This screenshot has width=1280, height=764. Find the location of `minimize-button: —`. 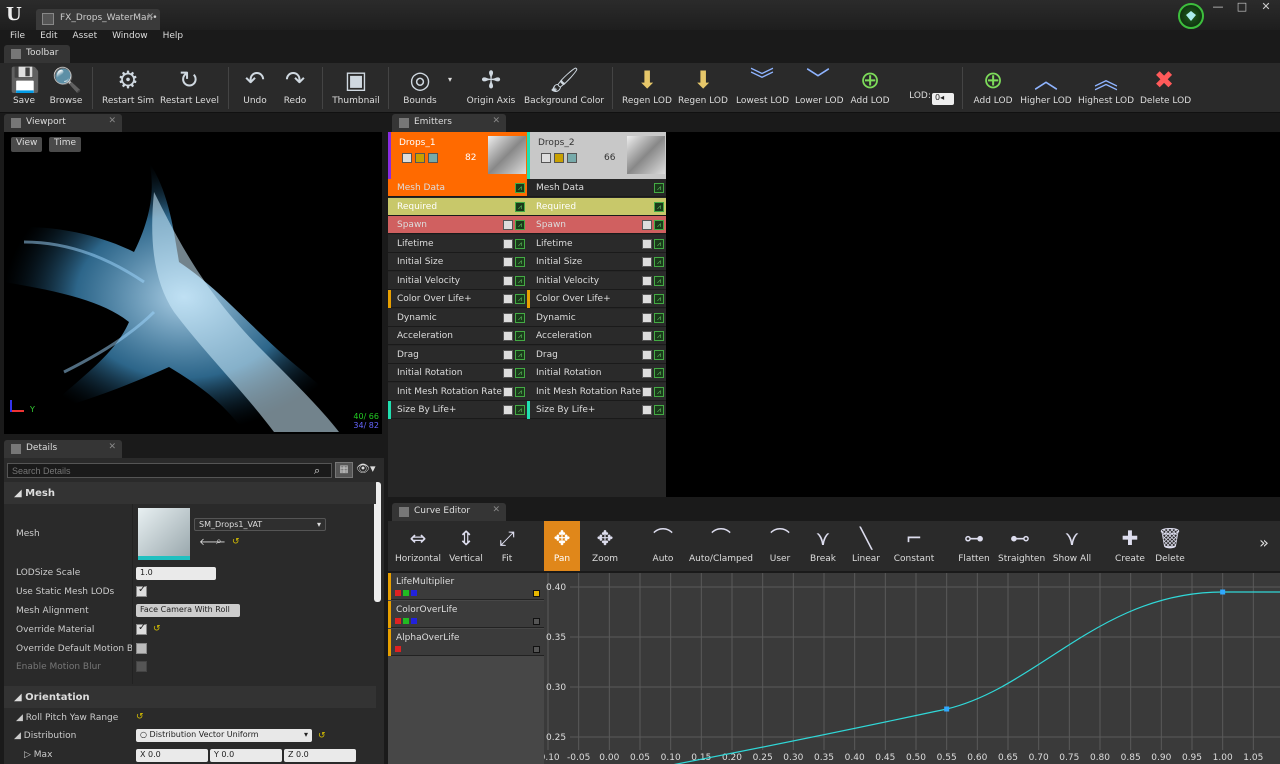

minimize-button: — is located at coordinates (1218, 8).